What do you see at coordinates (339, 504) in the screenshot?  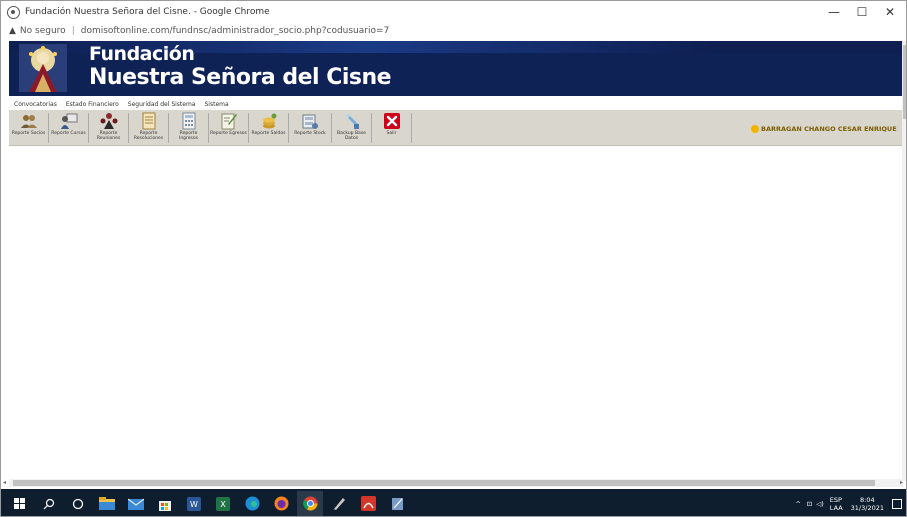 I see `pencil-app-icon` at bounding box center [339, 504].